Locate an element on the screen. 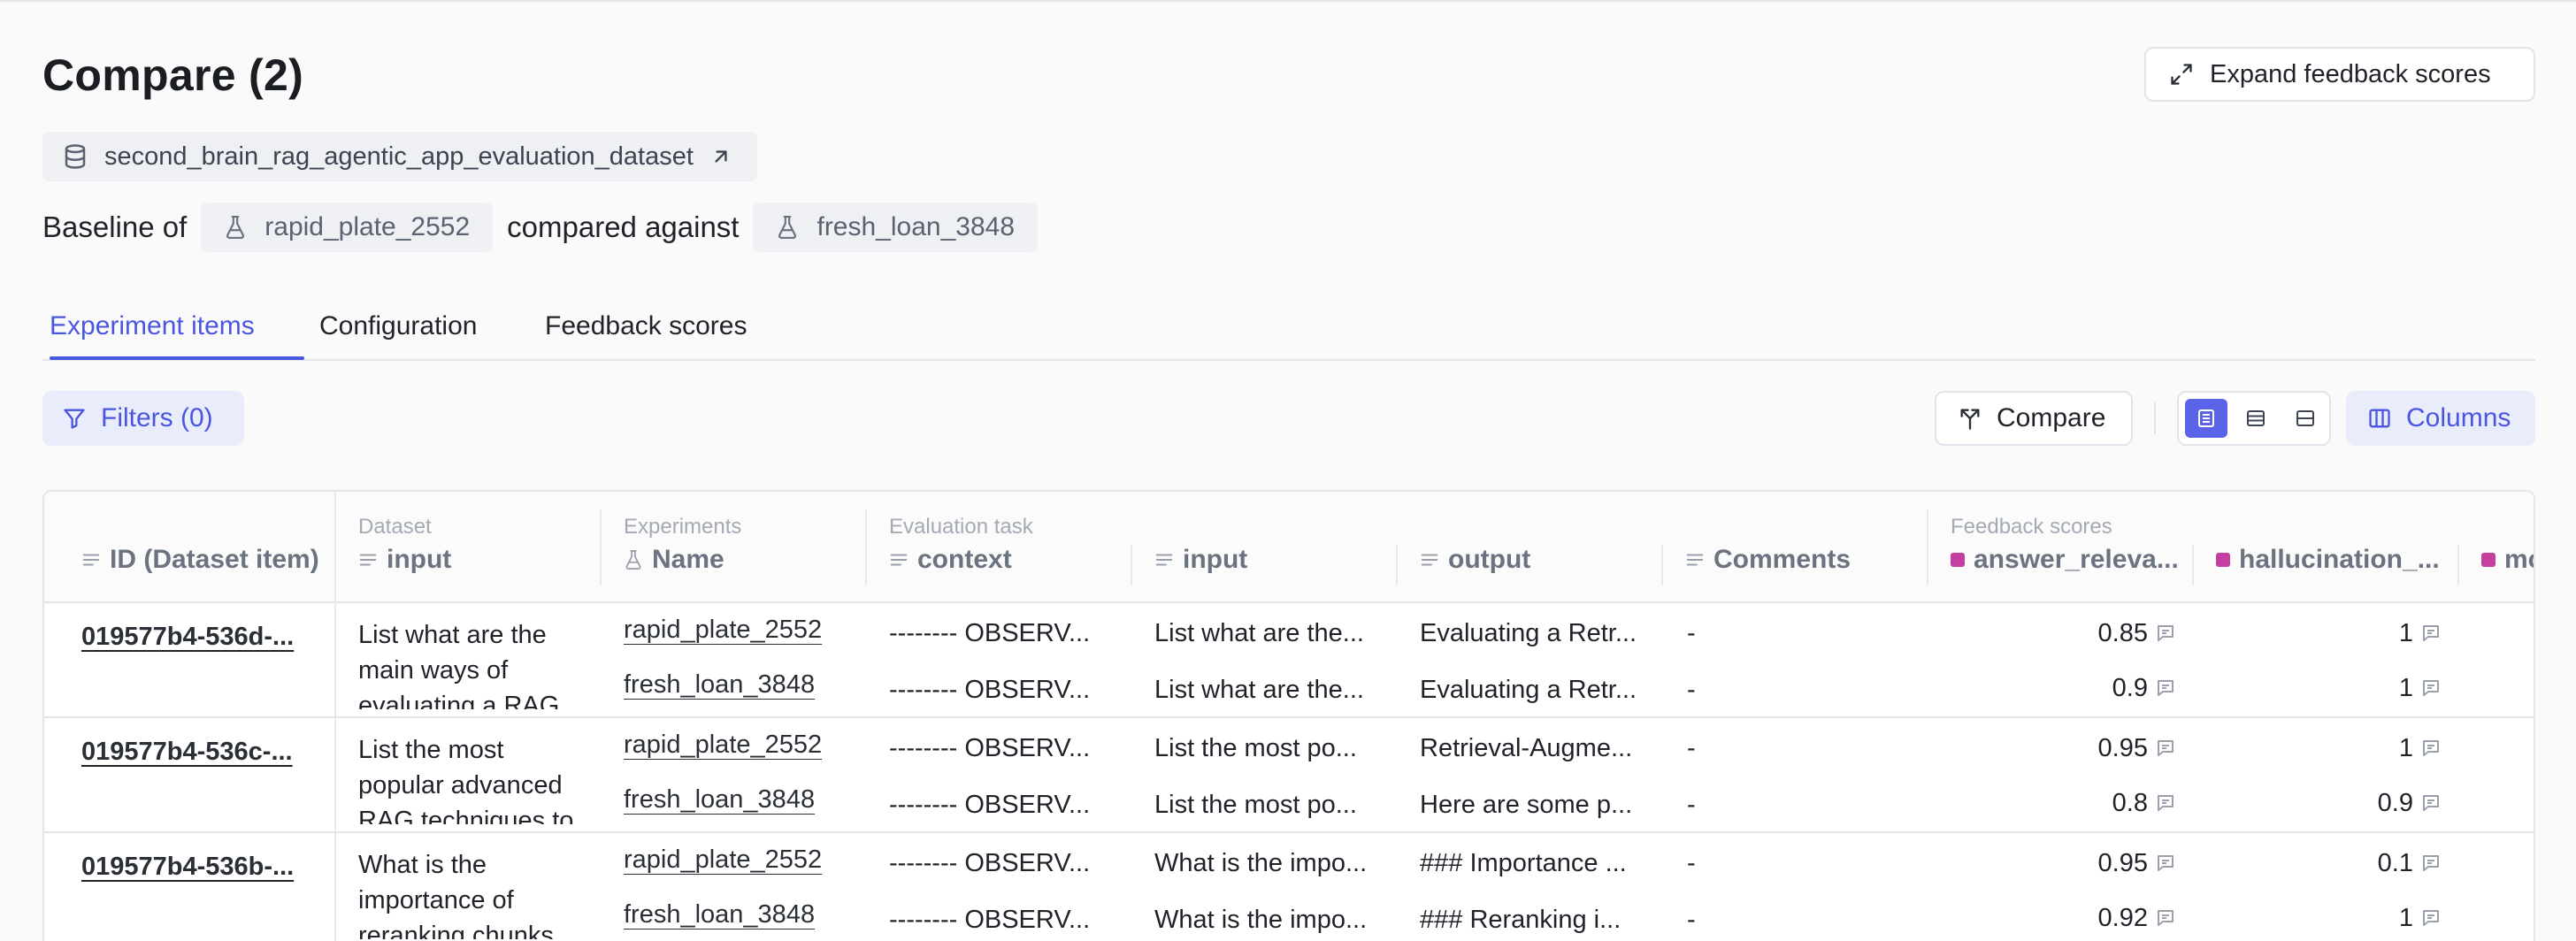  col-header-input: input is located at coordinates (482, 560).